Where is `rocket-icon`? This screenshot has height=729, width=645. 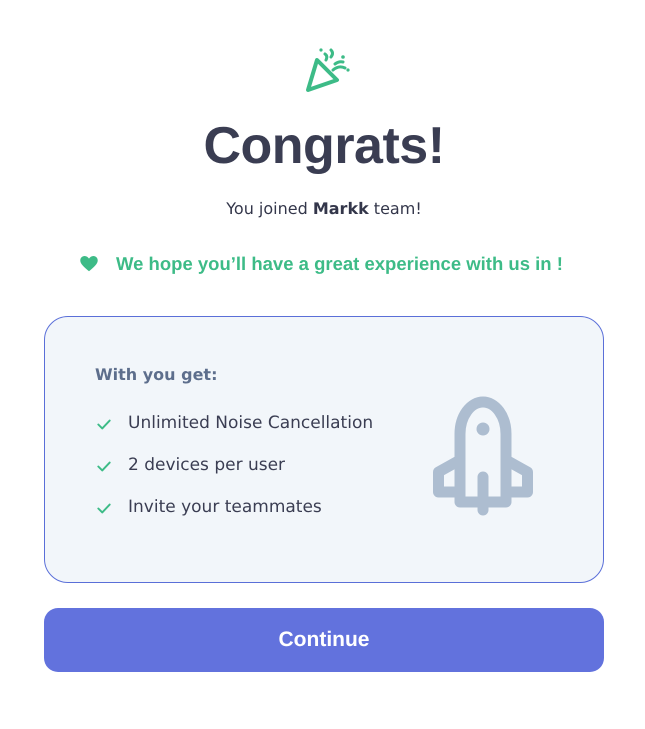
rocket-icon is located at coordinates (483, 455).